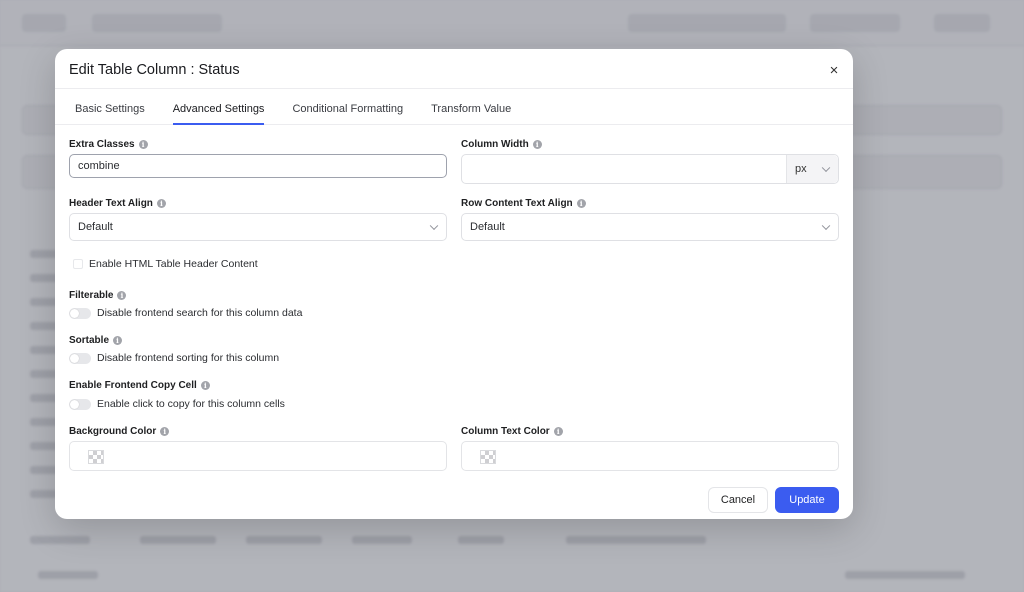  I want to click on enable-html-header-row: Enable HTML Table Header Content, so click(165, 264).